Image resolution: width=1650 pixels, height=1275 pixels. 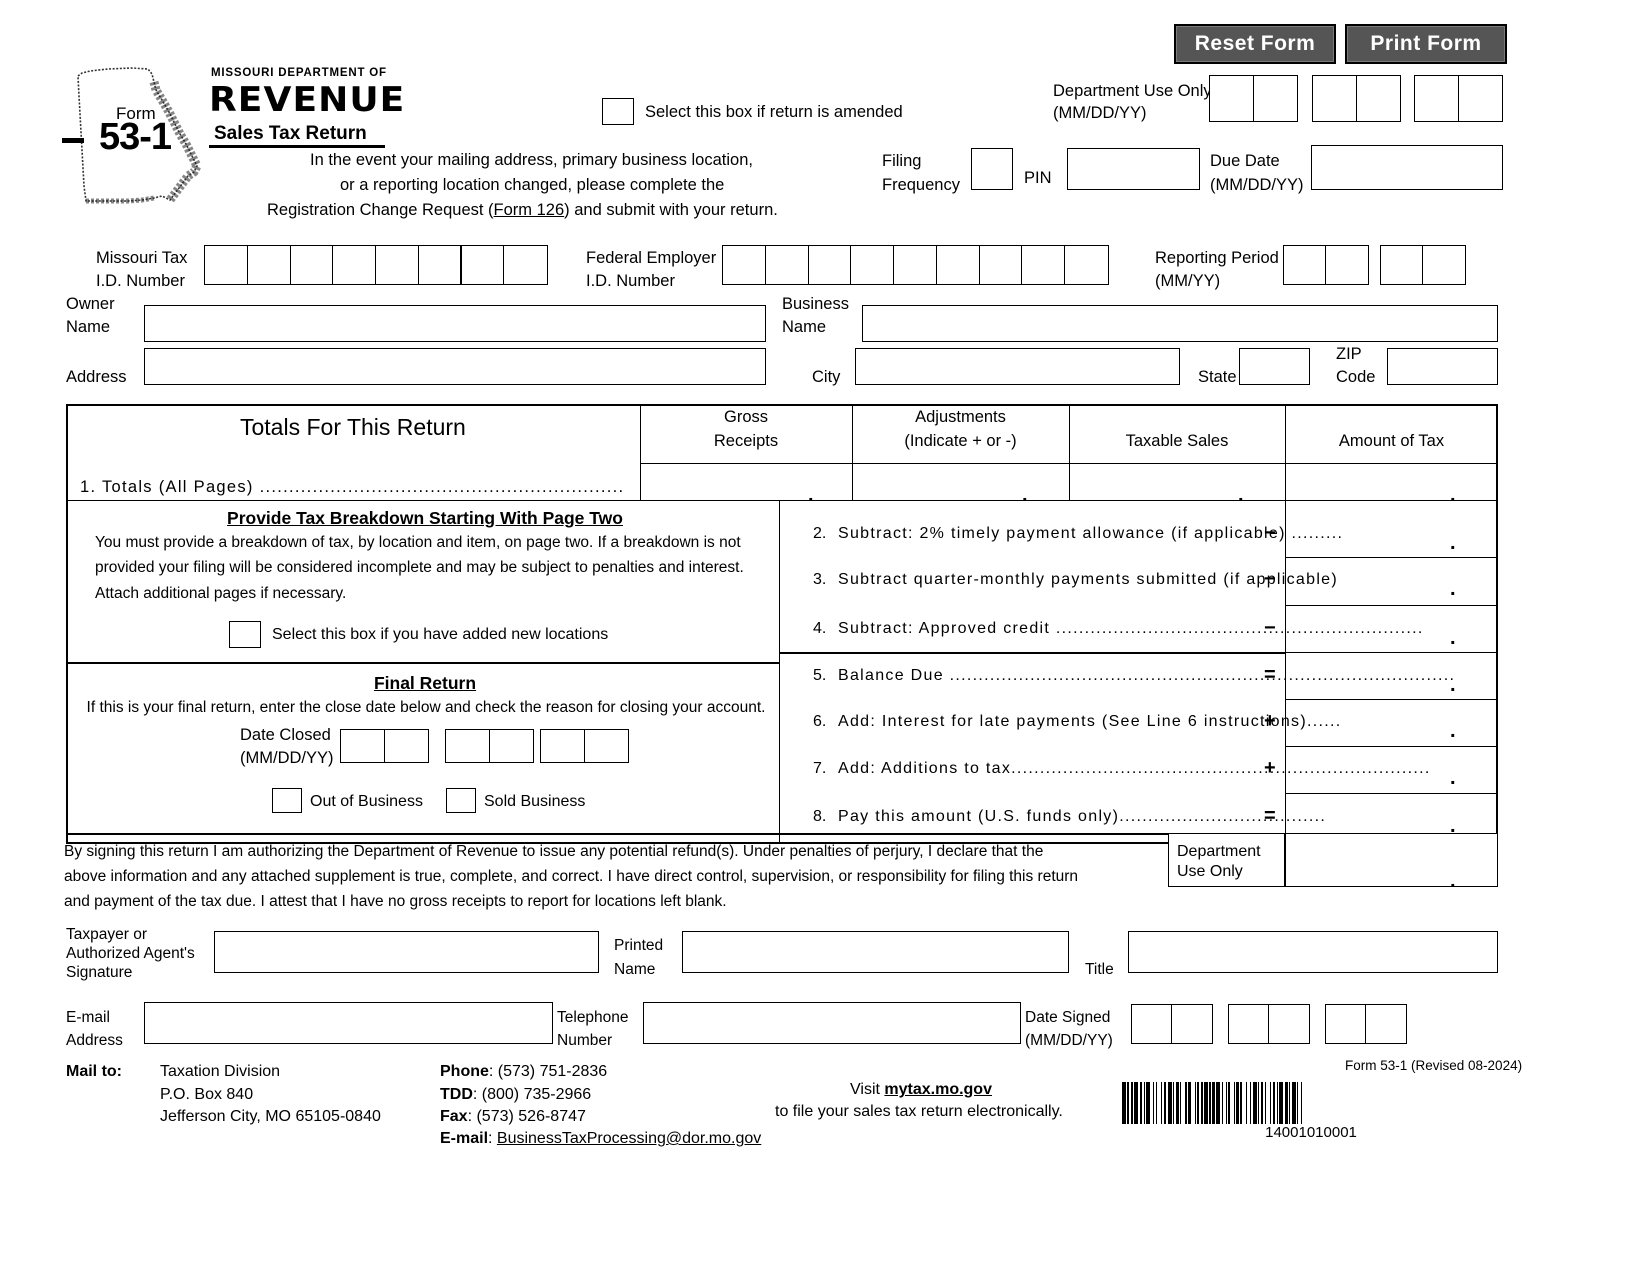 I want to click on tdd-contact-label: TDD, so click(x=456, y=1094).